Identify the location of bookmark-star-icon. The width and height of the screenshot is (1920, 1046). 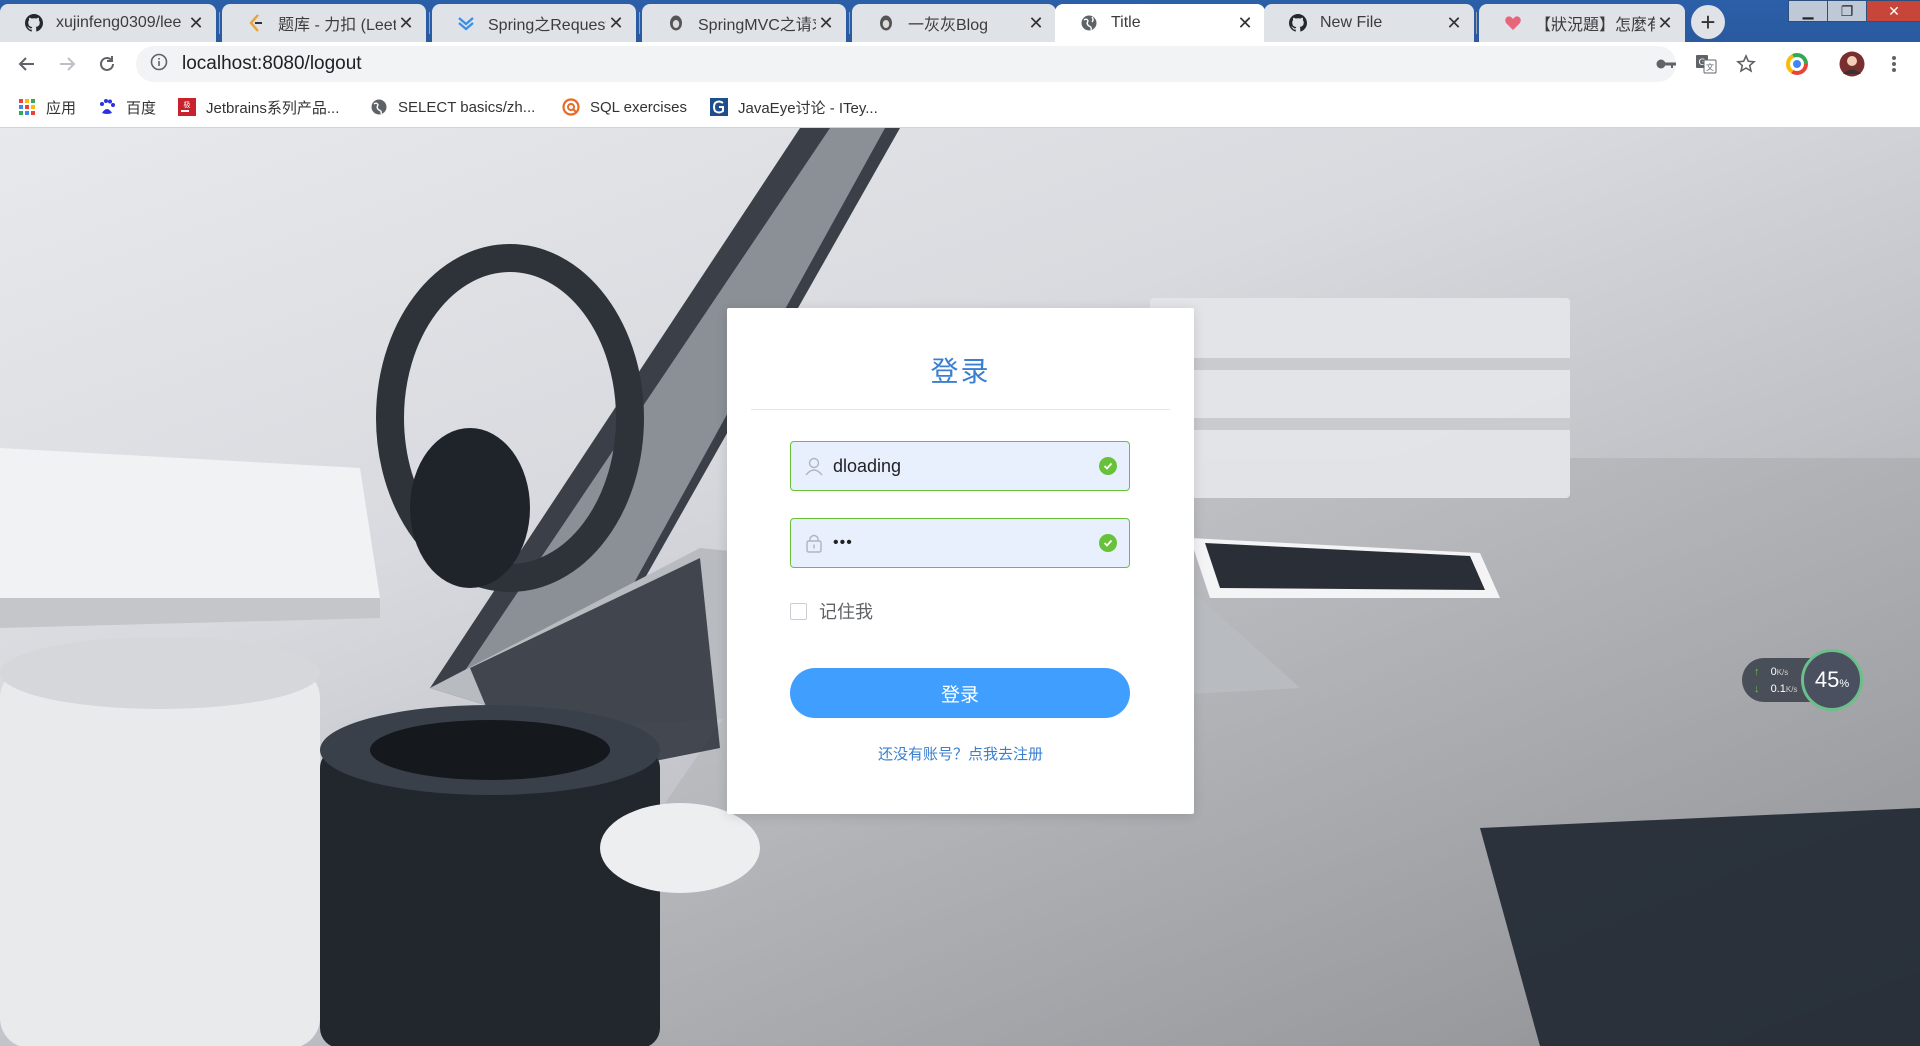
(1746, 64).